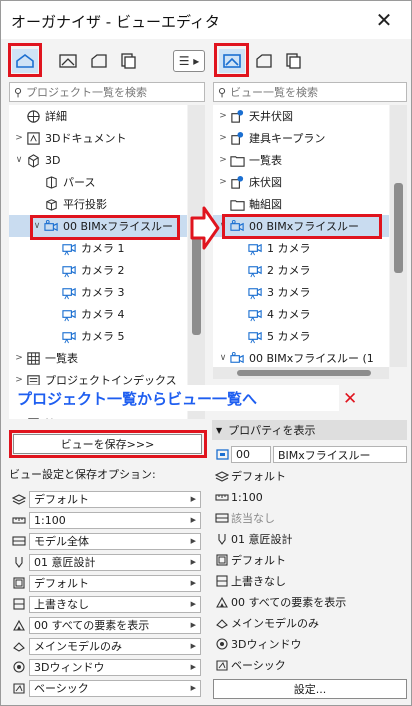 The height and width of the screenshot is (706, 412). What do you see at coordinates (69, 667) in the screenshot?
I see `dropdown-value: 3Dウィンドウ` at bounding box center [69, 667].